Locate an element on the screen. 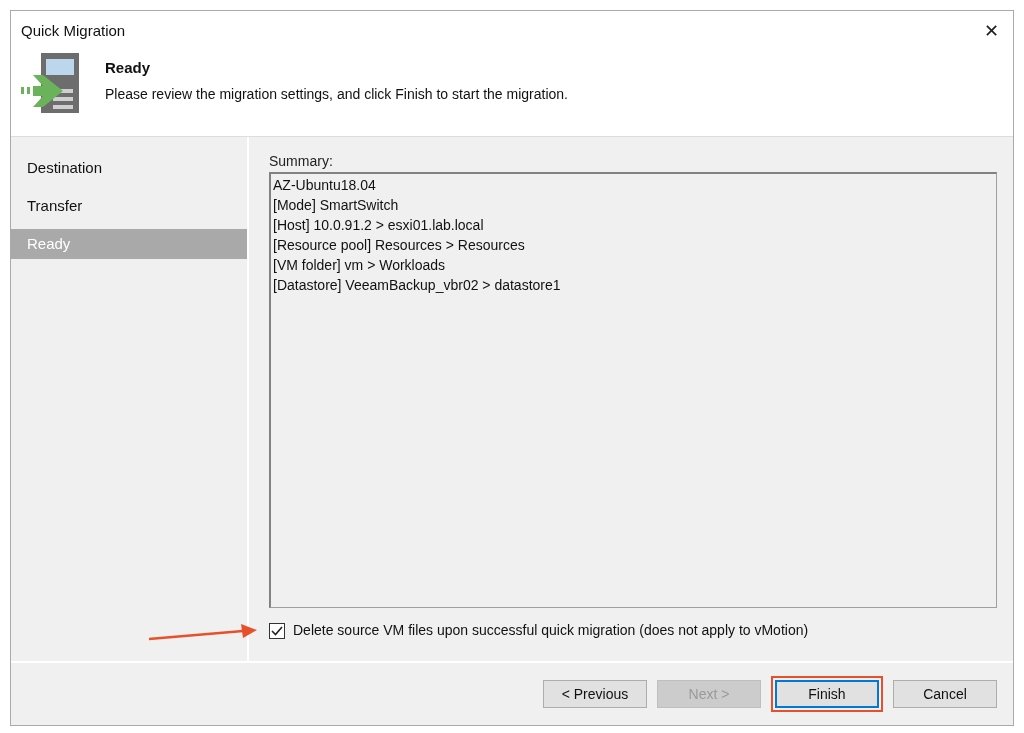  step-description: Please review the migration settings, and click Finish to start the migration. is located at coordinates (336, 94).